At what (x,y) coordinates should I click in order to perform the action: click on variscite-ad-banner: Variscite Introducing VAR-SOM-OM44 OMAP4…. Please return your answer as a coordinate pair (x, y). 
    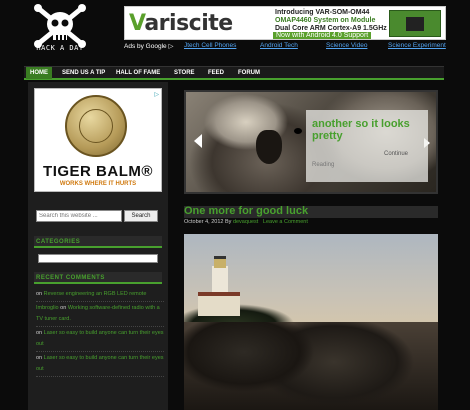
    Looking at the image, I should click on (285, 23).